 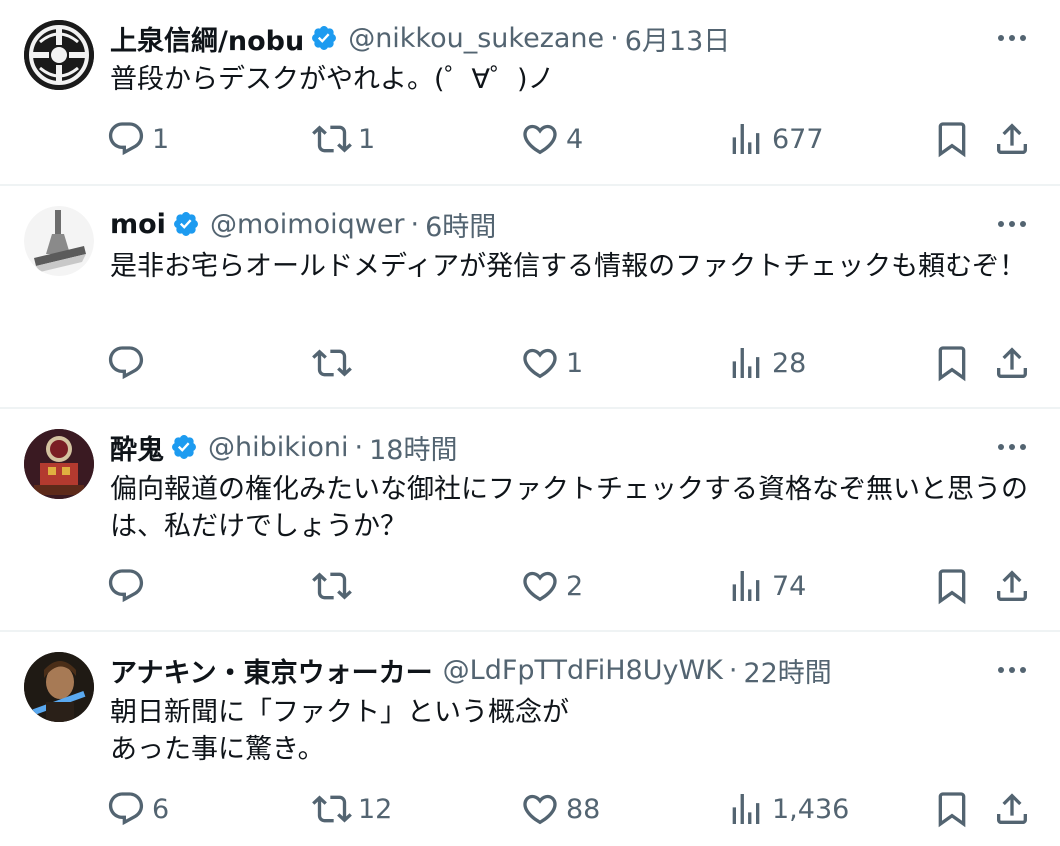 I want to click on like-button: 4, so click(x=551, y=139).